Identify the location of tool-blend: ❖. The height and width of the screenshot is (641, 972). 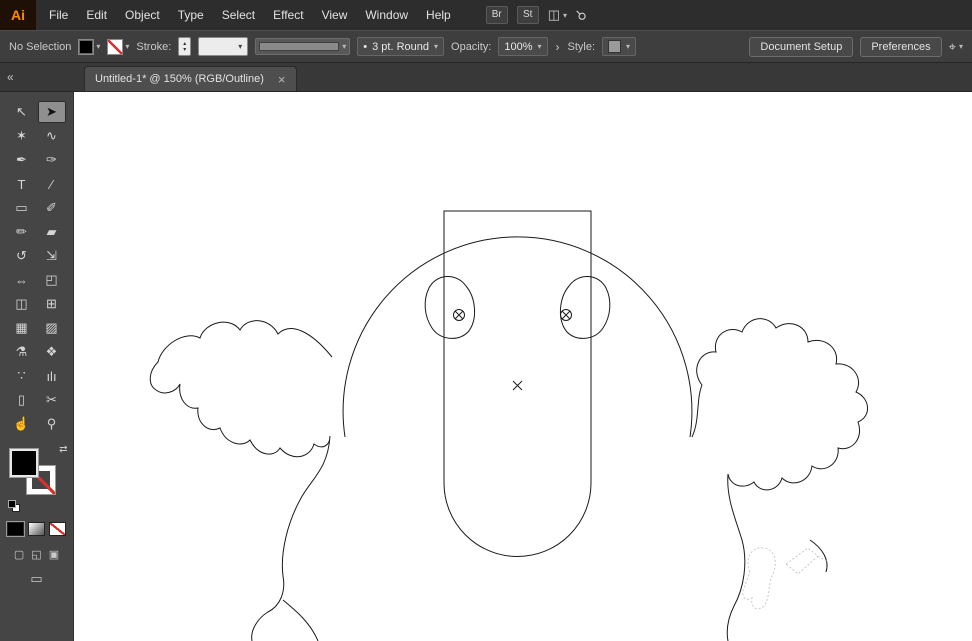
(52, 352).